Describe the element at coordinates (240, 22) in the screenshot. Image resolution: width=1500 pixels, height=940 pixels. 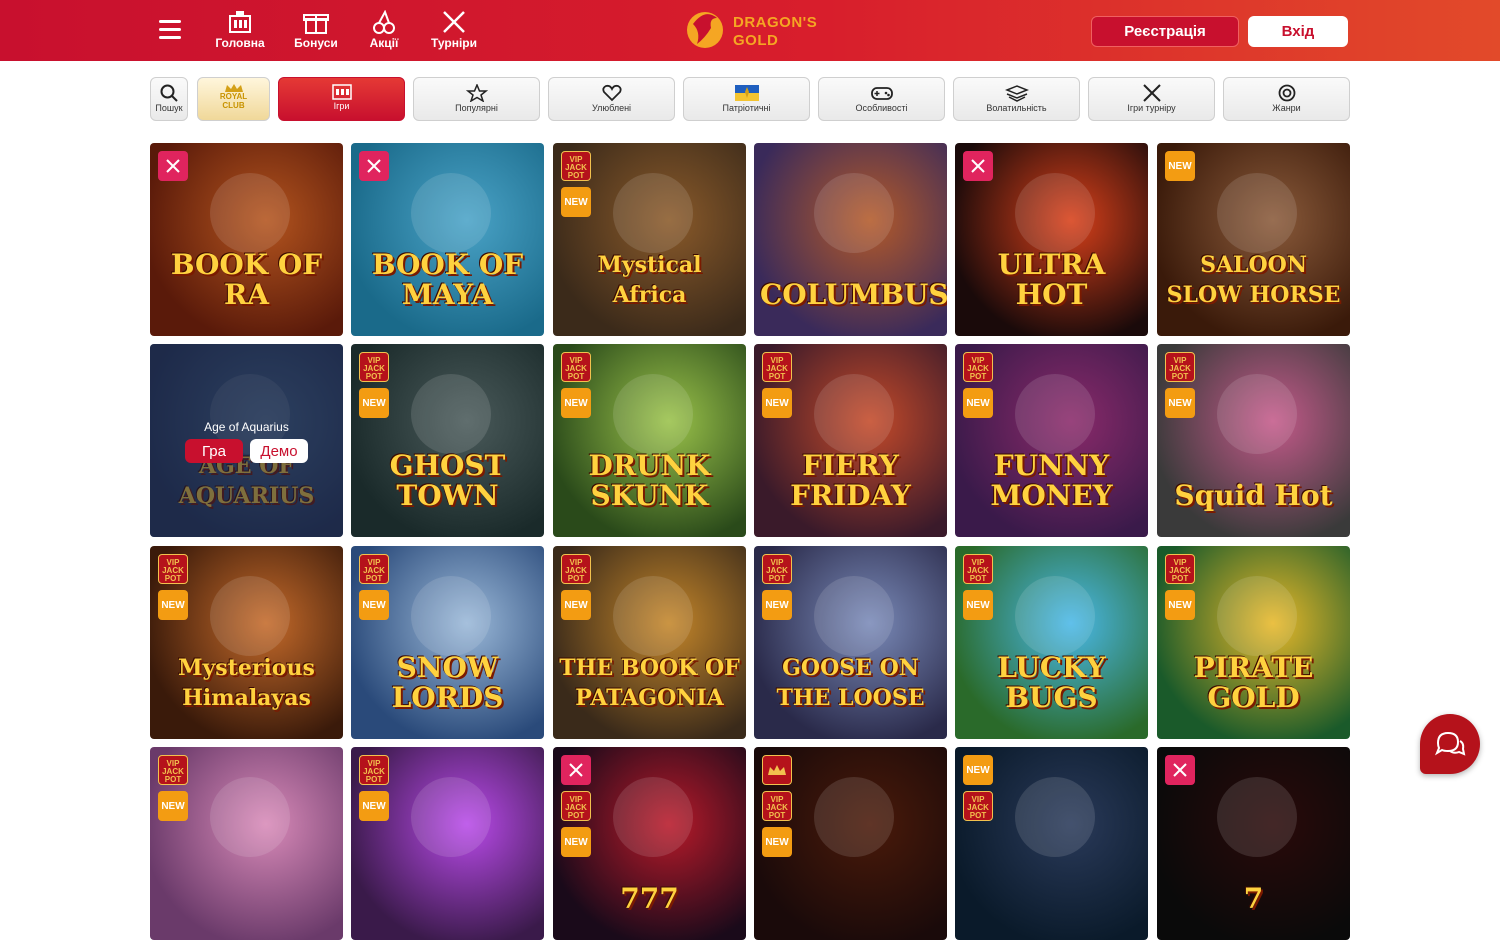
I see `home-icon` at that location.